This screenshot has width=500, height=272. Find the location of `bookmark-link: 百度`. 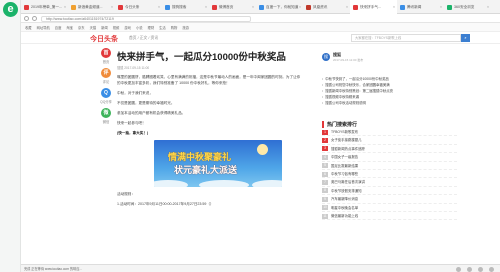

bookmark-link: 百度 is located at coordinates (58, 27).